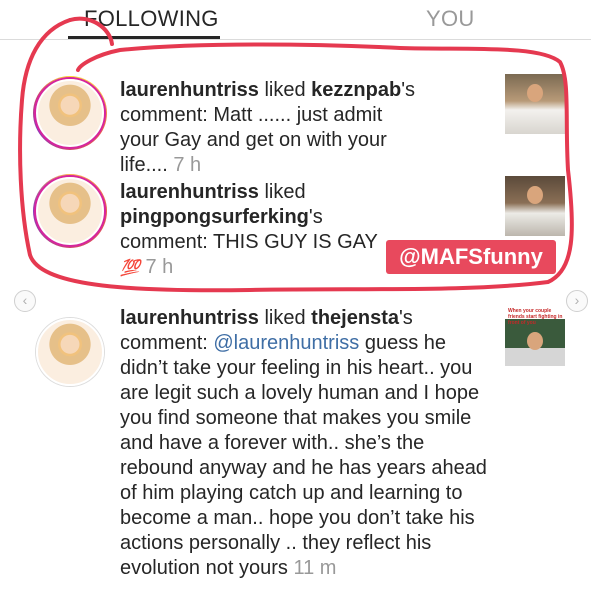  Describe the element at coordinates (471, 257) in the screenshot. I see `watermark-label: @MAFSfunny` at that location.